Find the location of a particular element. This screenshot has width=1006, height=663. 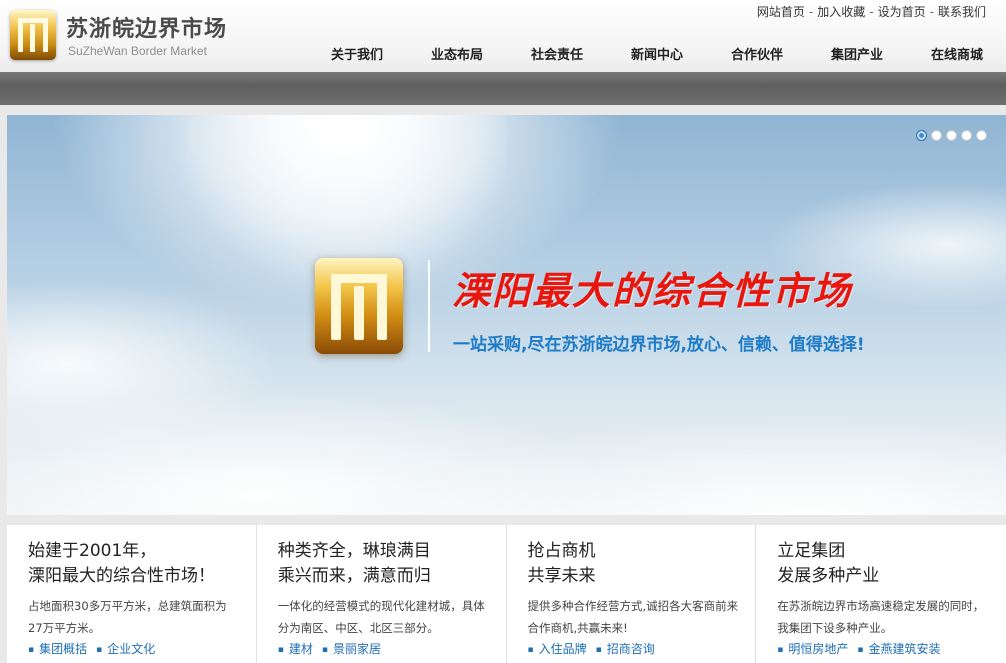

link-contact: 联系我们 is located at coordinates (962, 12).